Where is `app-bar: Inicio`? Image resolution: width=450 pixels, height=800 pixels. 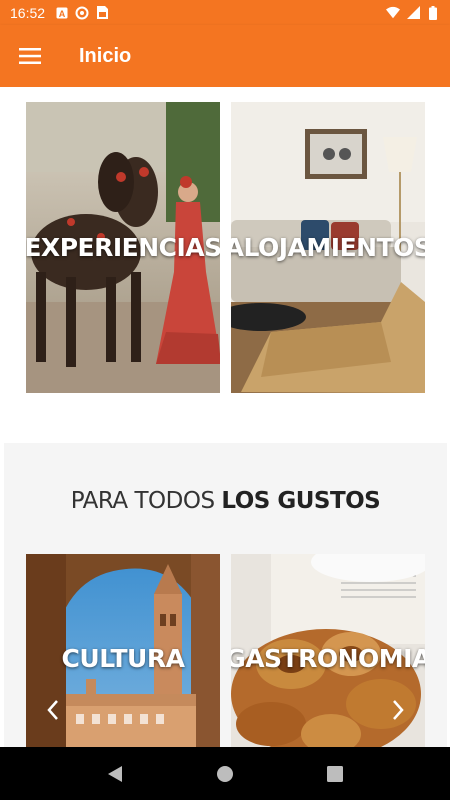
app-bar: Inicio is located at coordinates (225, 56).